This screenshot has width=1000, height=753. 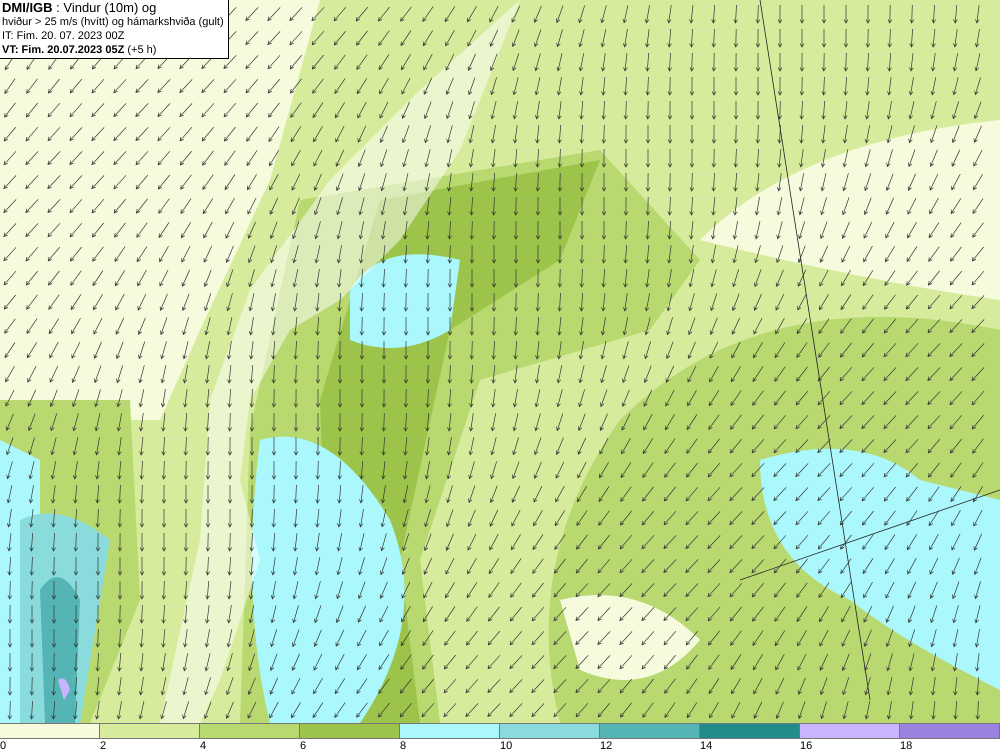 What do you see at coordinates (80, 8) in the screenshot?
I see `title-line: DMI/IGB : Vindur (10m) og` at bounding box center [80, 8].